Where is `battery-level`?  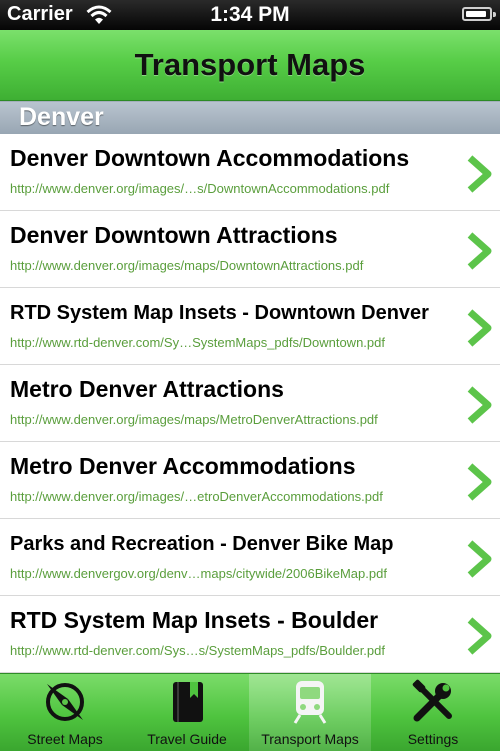
battery-level is located at coordinates (476, 14).